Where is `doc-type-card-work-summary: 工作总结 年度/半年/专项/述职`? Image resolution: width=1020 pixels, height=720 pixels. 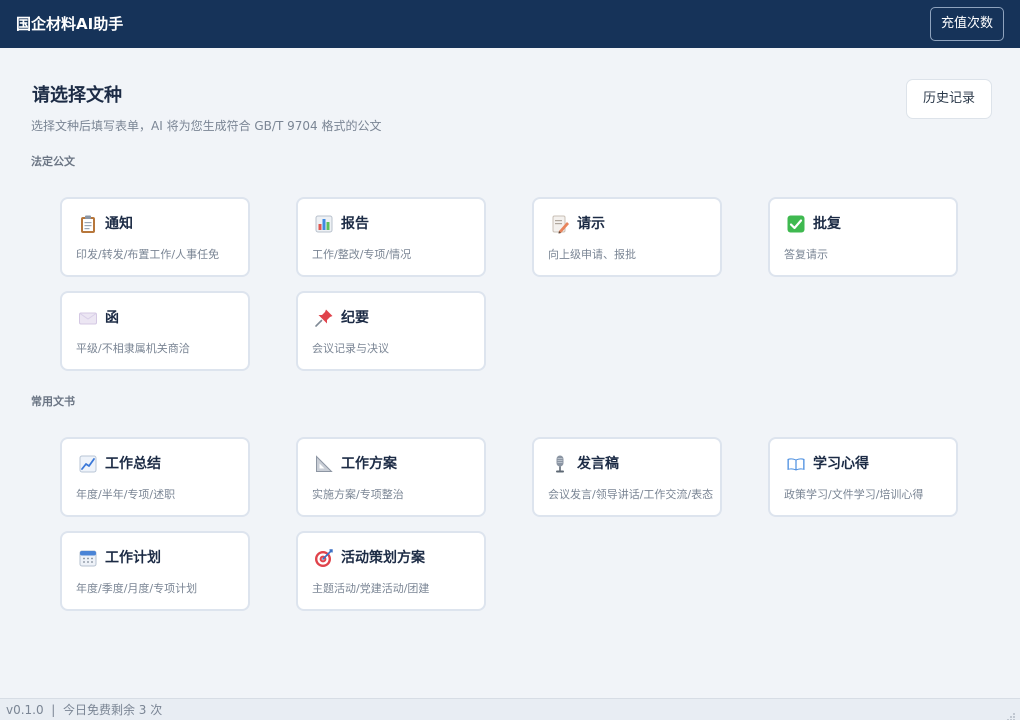
doc-type-card-work-summary: 工作总结 年度/半年/专项/述职 is located at coordinates (155, 477).